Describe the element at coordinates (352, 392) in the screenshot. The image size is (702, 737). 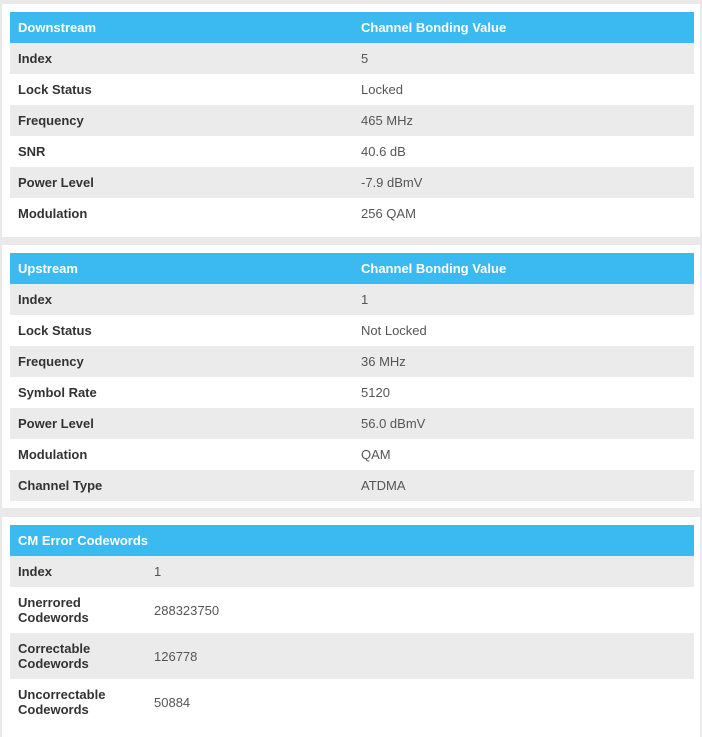
I see `upstream-row-symbol-rate: Symbol Rate 5120` at that location.